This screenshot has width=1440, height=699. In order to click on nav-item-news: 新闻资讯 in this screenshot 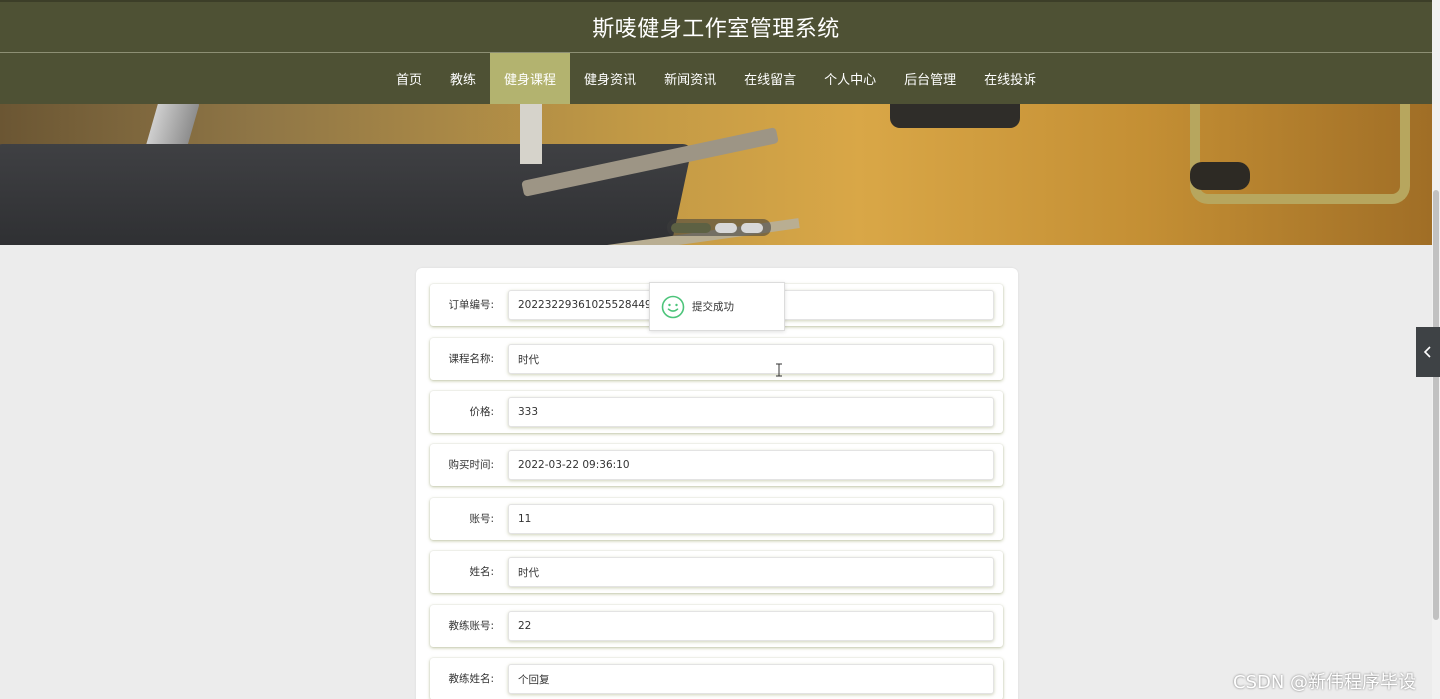, I will do `click(690, 78)`.